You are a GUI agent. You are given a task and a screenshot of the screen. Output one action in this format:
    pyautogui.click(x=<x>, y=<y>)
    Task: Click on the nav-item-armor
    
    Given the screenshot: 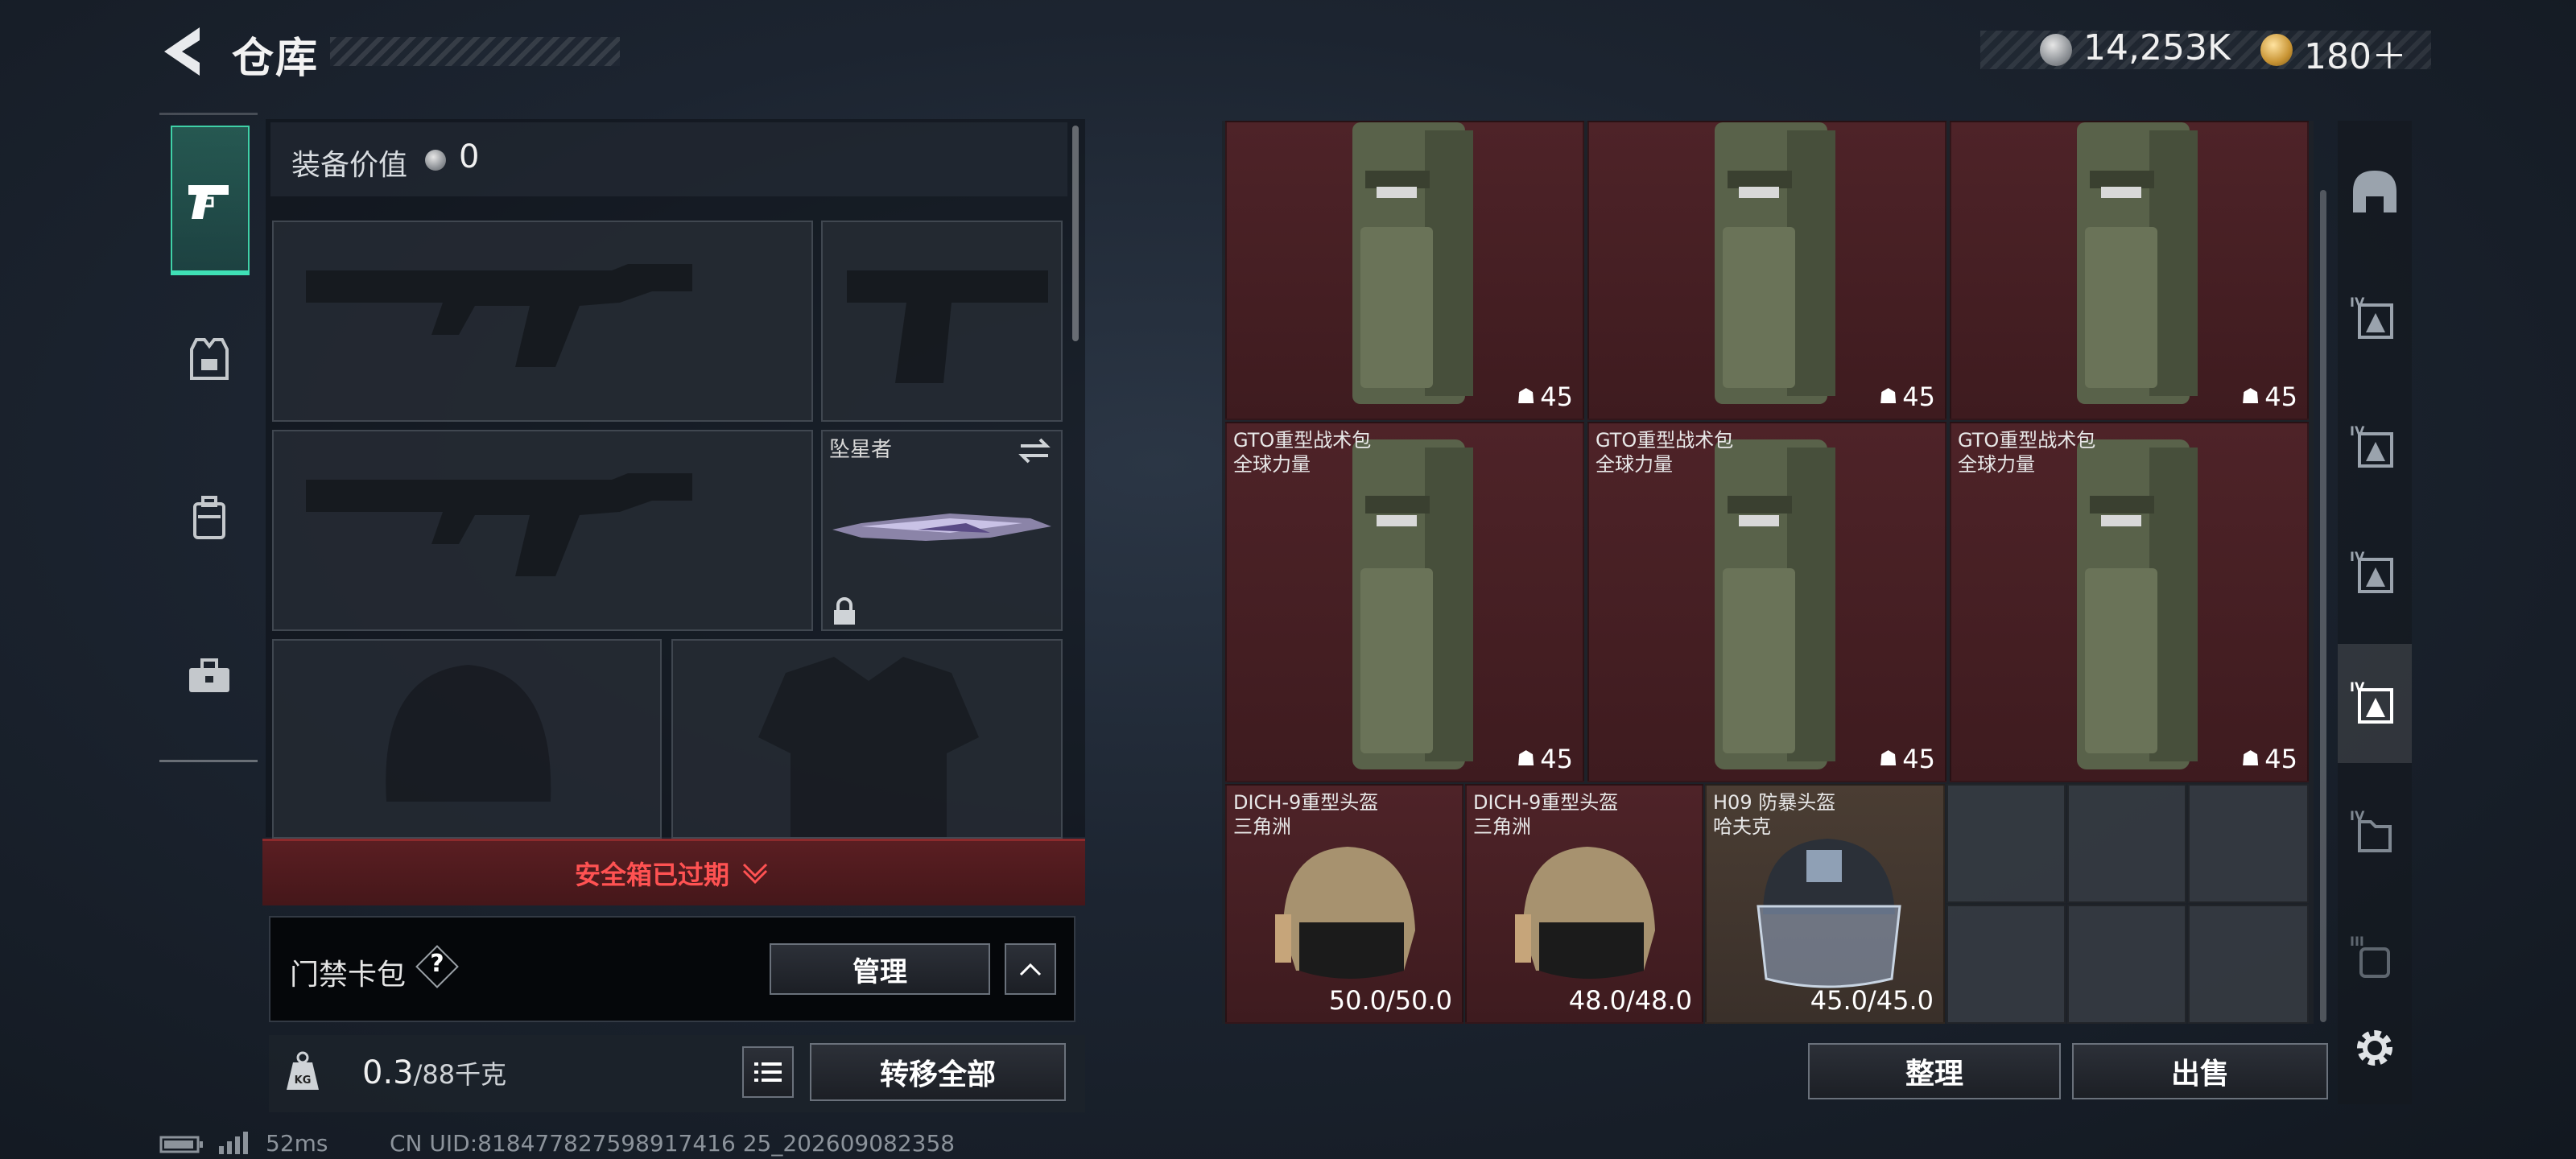 What is the action you would take?
    pyautogui.click(x=209, y=359)
    